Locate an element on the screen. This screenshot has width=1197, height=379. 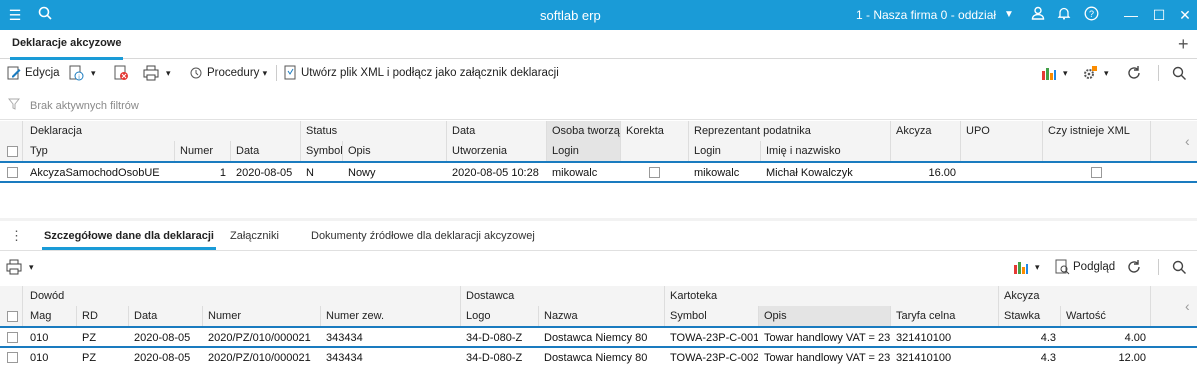
column-nazwa: Nazwa is located at coordinates (601, 316).